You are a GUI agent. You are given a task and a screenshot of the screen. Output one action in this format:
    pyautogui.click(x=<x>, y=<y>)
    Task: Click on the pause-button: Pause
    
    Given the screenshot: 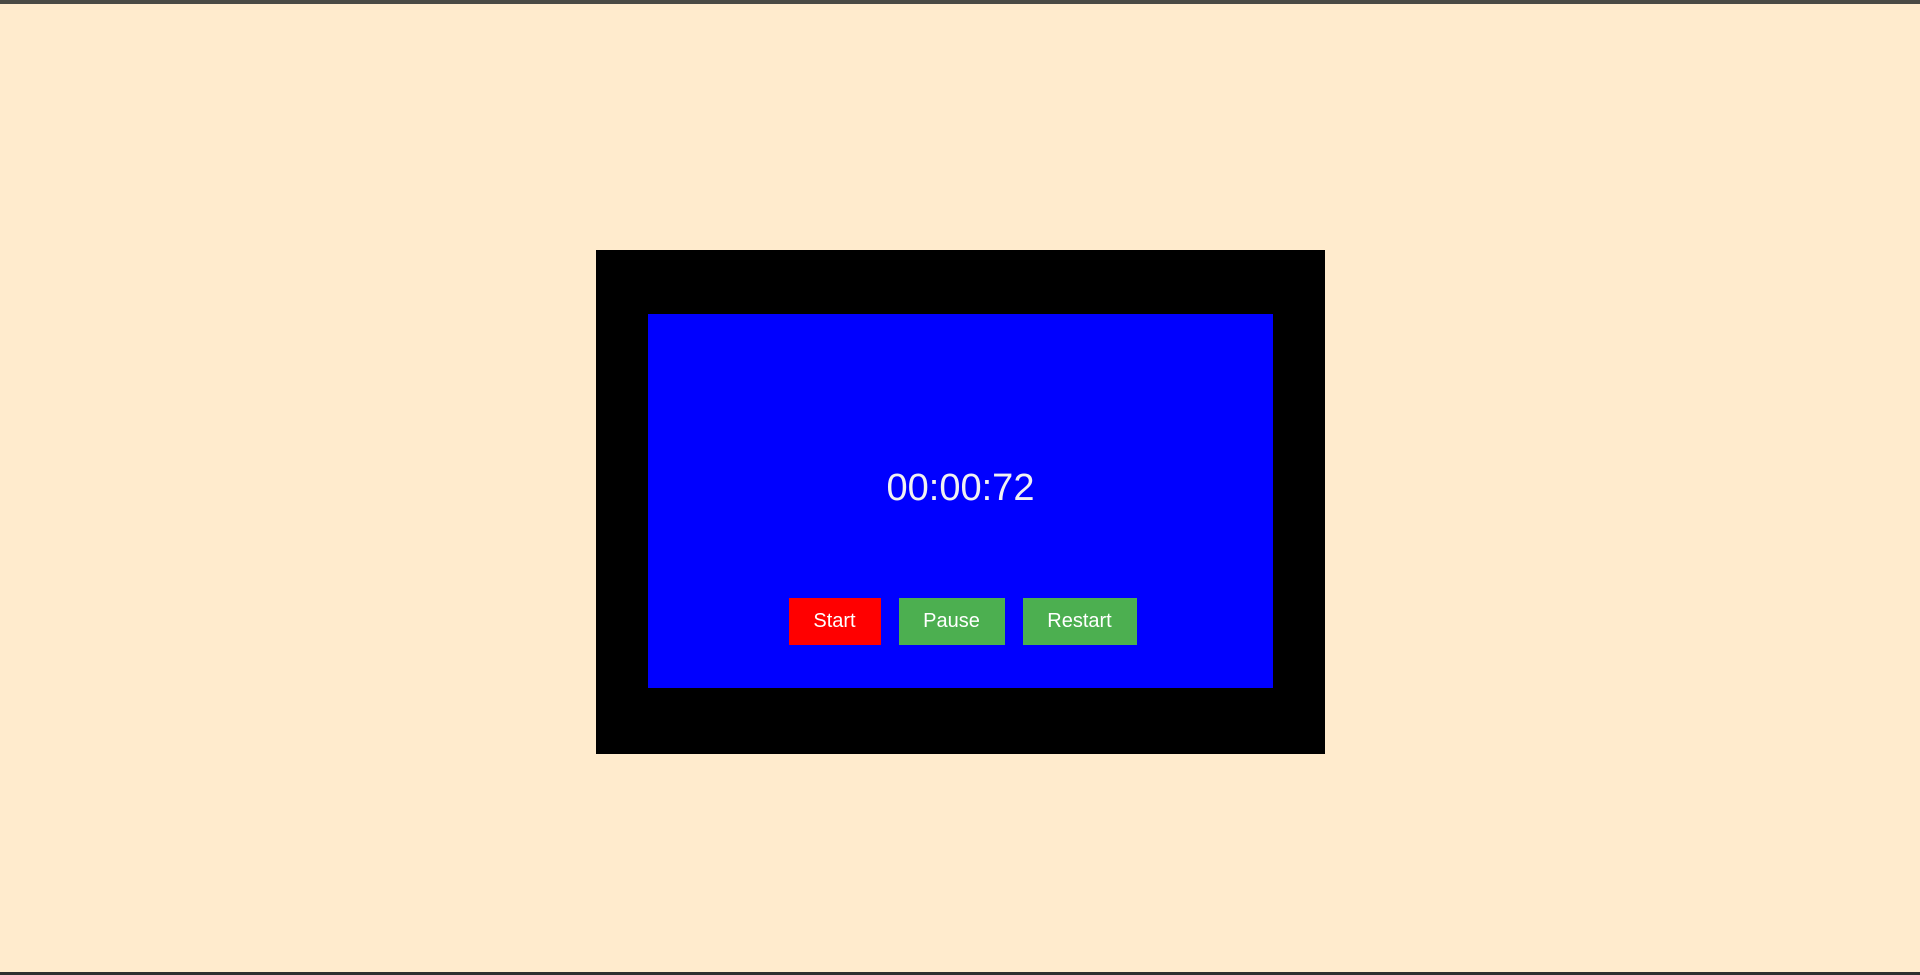 What is the action you would take?
    pyautogui.click(x=951, y=621)
    